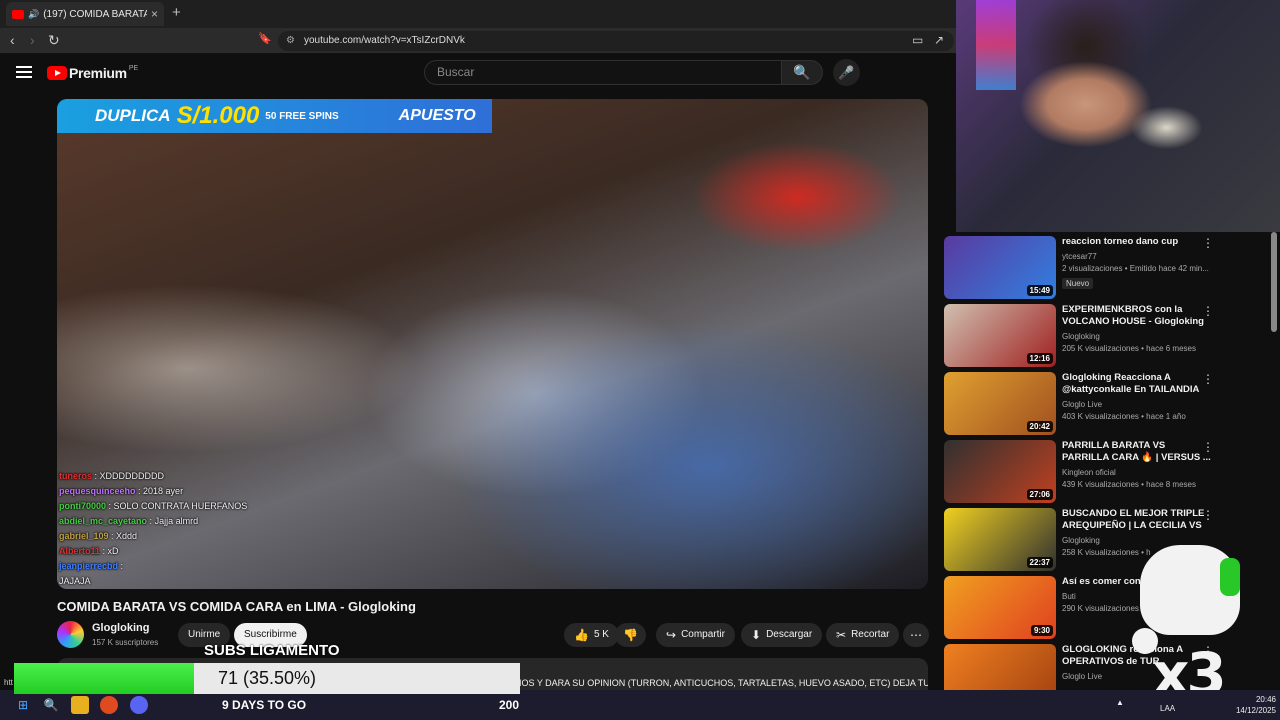 The width and height of the screenshot is (1280, 720). Describe the element at coordinates (756, 635) in the screenshot. I see `download-icon: ⬇` at that location.